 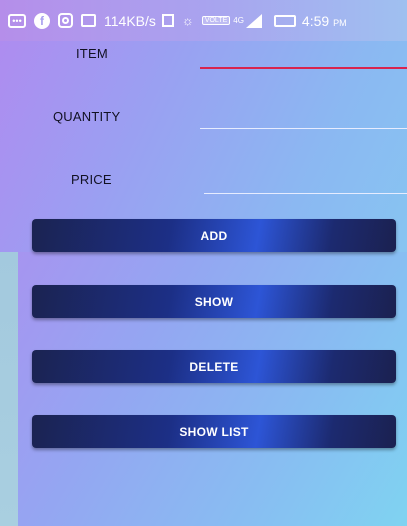 What do you see at coordinates (214, 366) in the screenshot?
I see `delete-button: DELETE` at bounding box center [214, 366].